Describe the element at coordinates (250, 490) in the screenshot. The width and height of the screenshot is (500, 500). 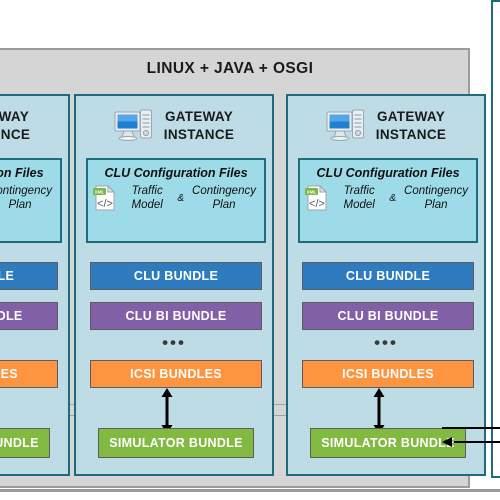
I see `bottom-rule` at that location.